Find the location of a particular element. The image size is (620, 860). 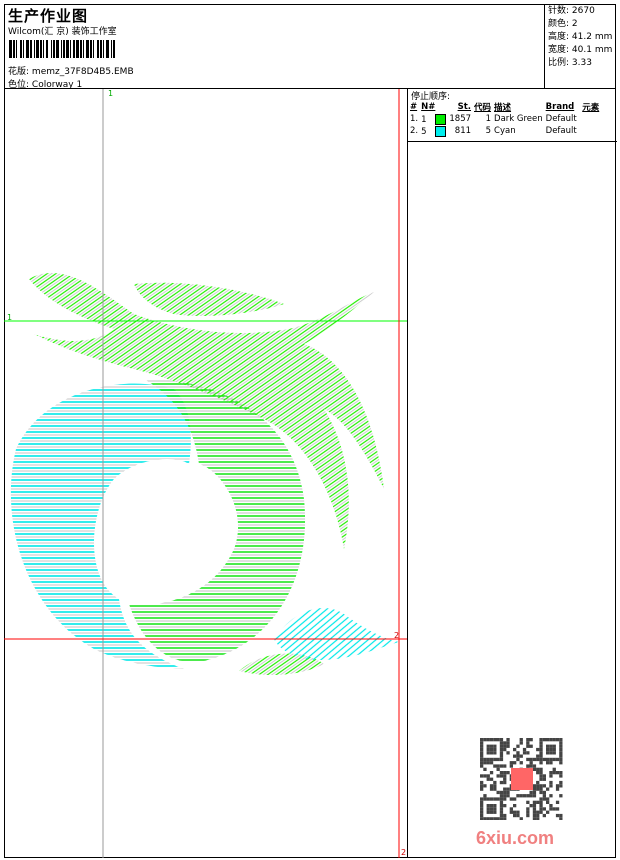

stat-scale: 比例: 3.33 is located at coordinates (570, 63).